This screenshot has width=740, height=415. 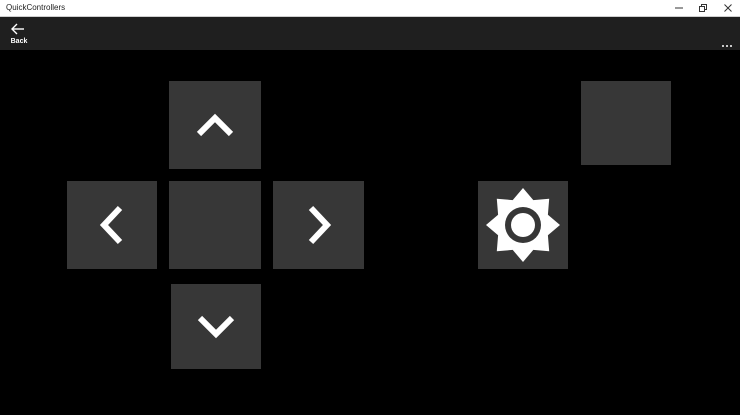 I want to click on close-icon, so click(x=727, y=8).